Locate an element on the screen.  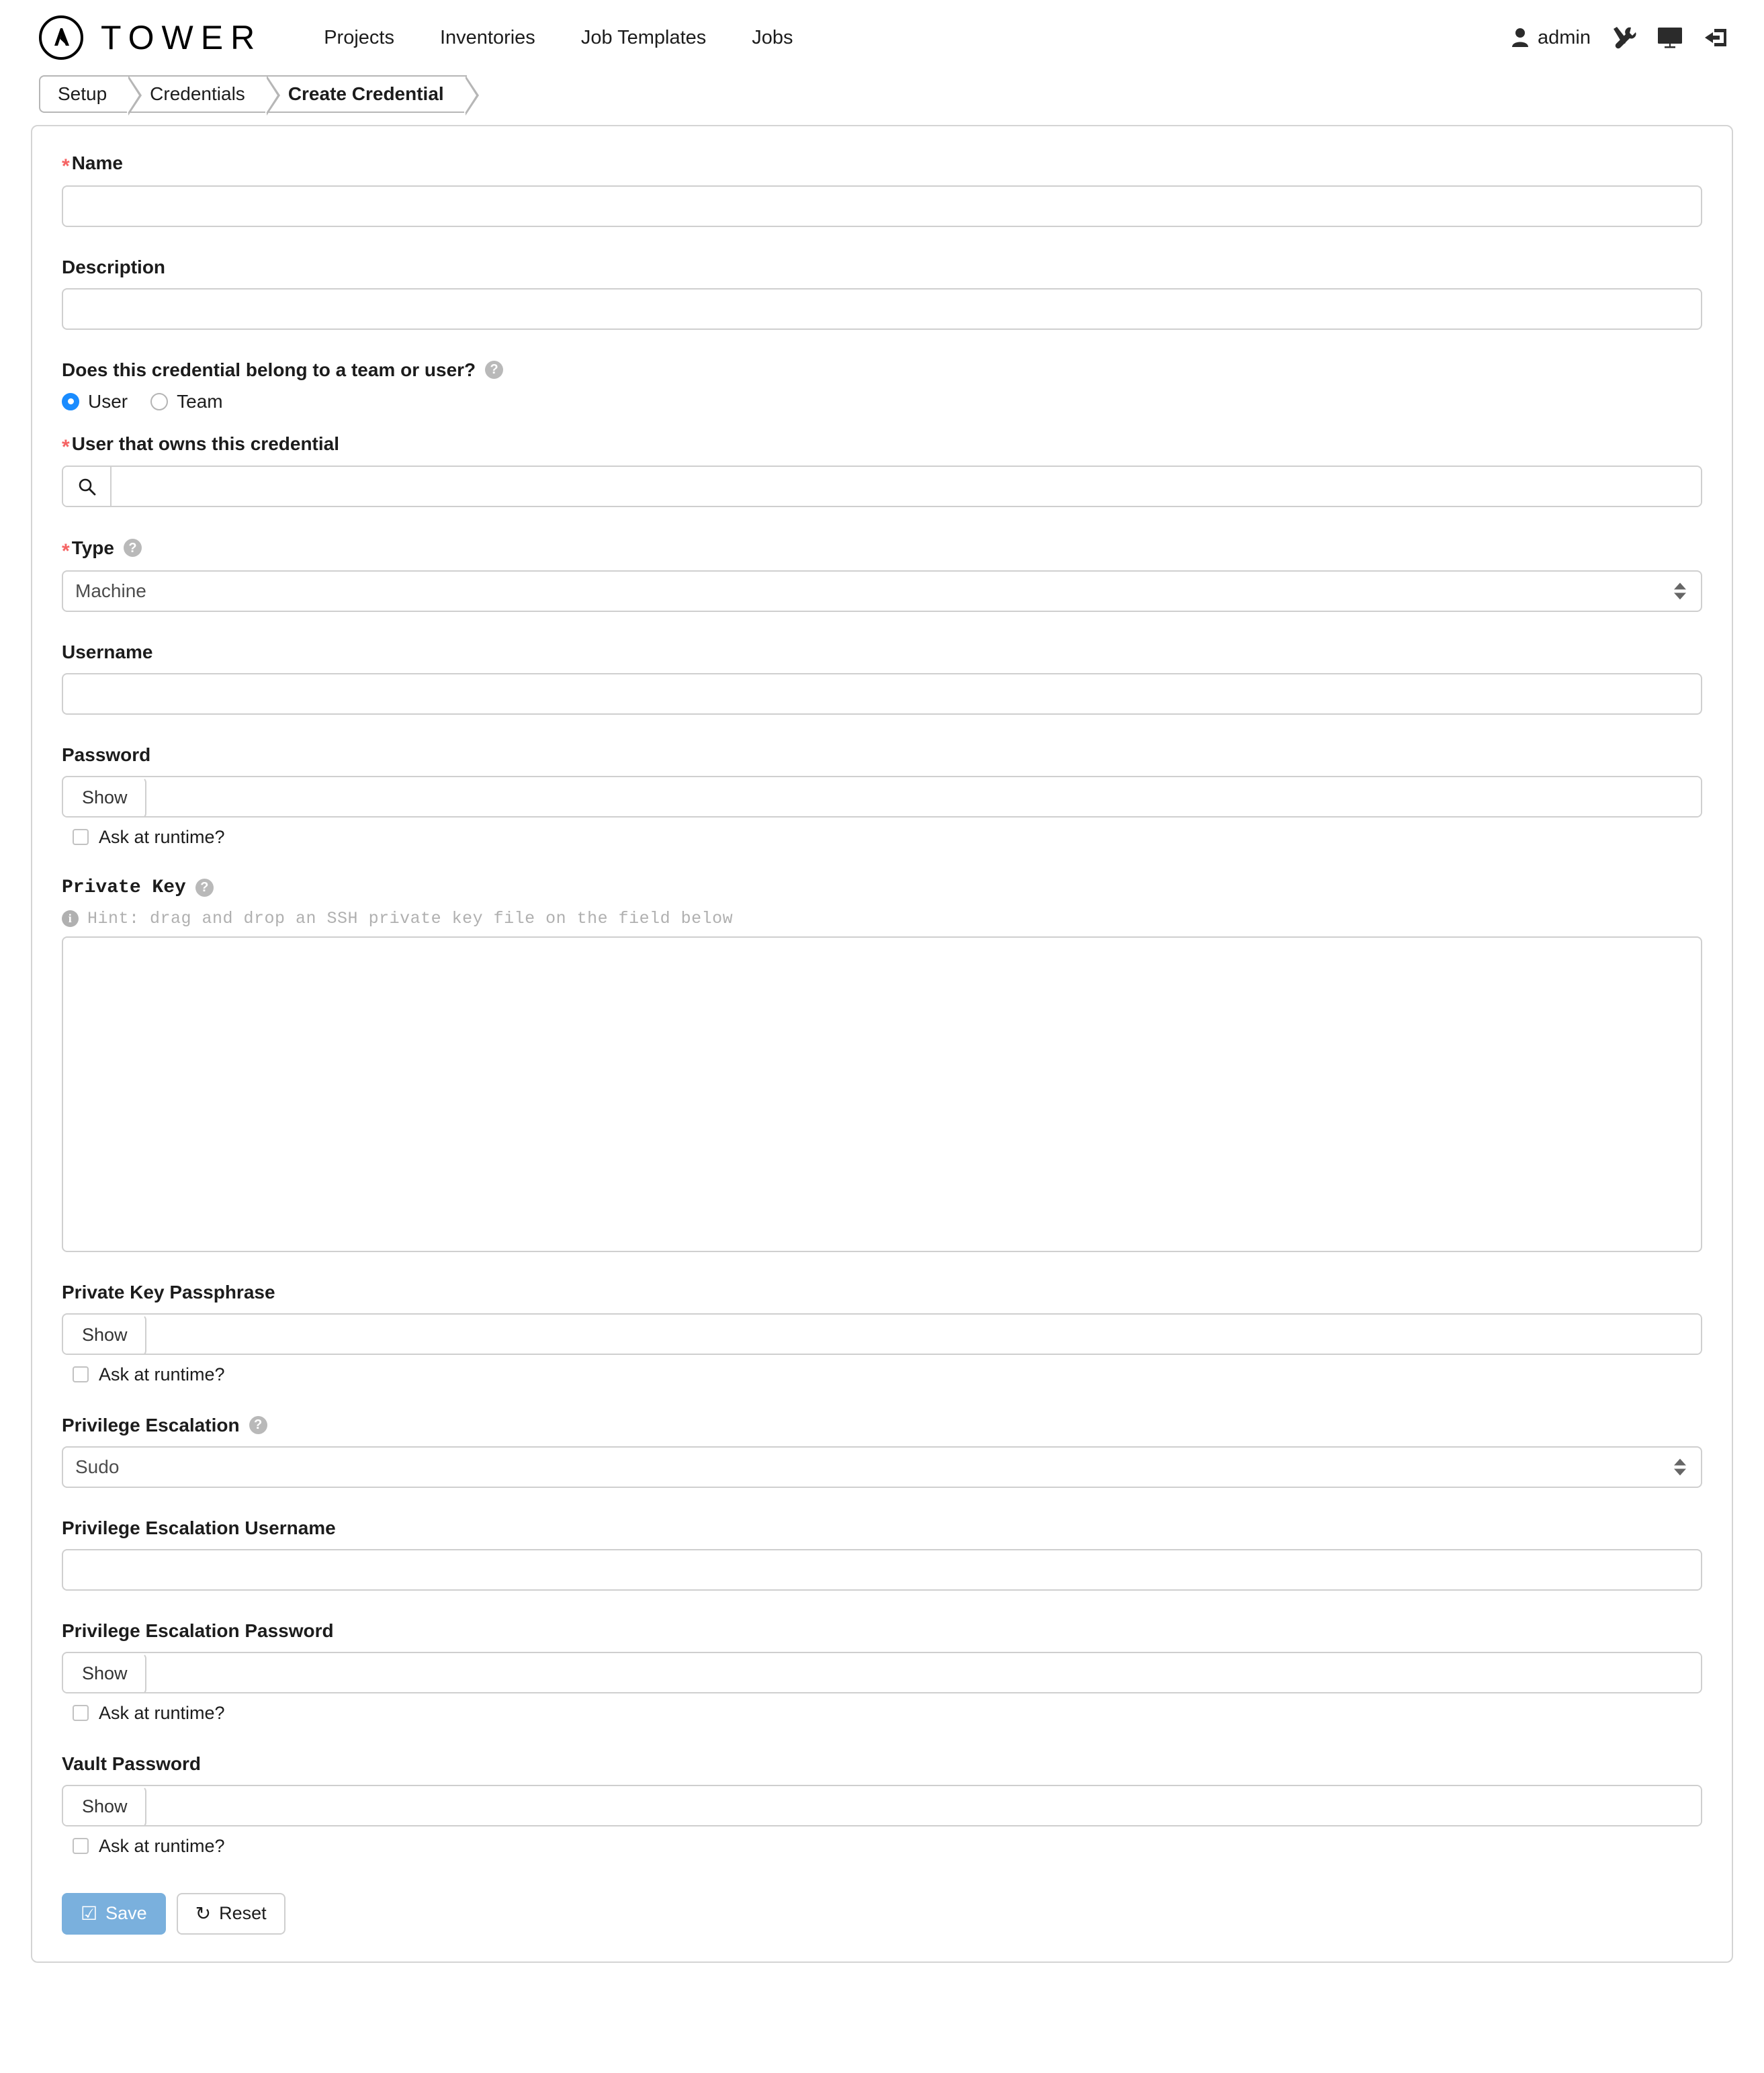
field-privilege-escalation: Privilege Escalation ? Sudo is located at coordinates (882, 1450).